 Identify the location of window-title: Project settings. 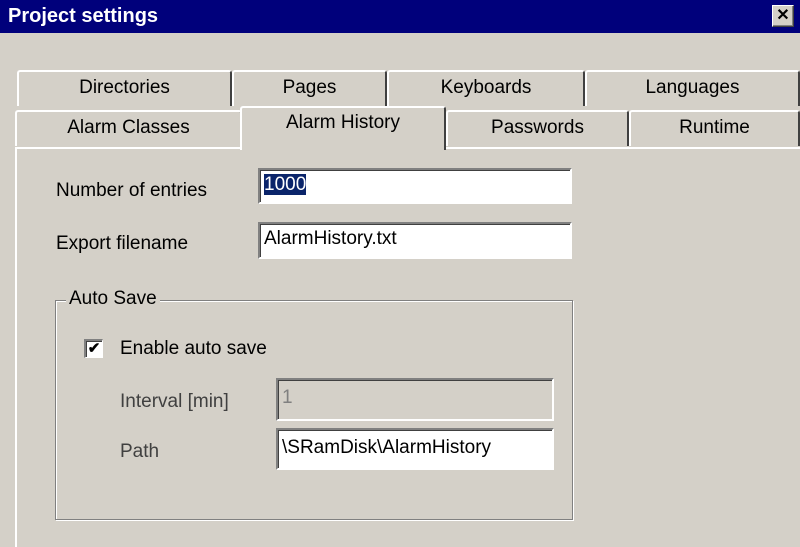
(83, 16).